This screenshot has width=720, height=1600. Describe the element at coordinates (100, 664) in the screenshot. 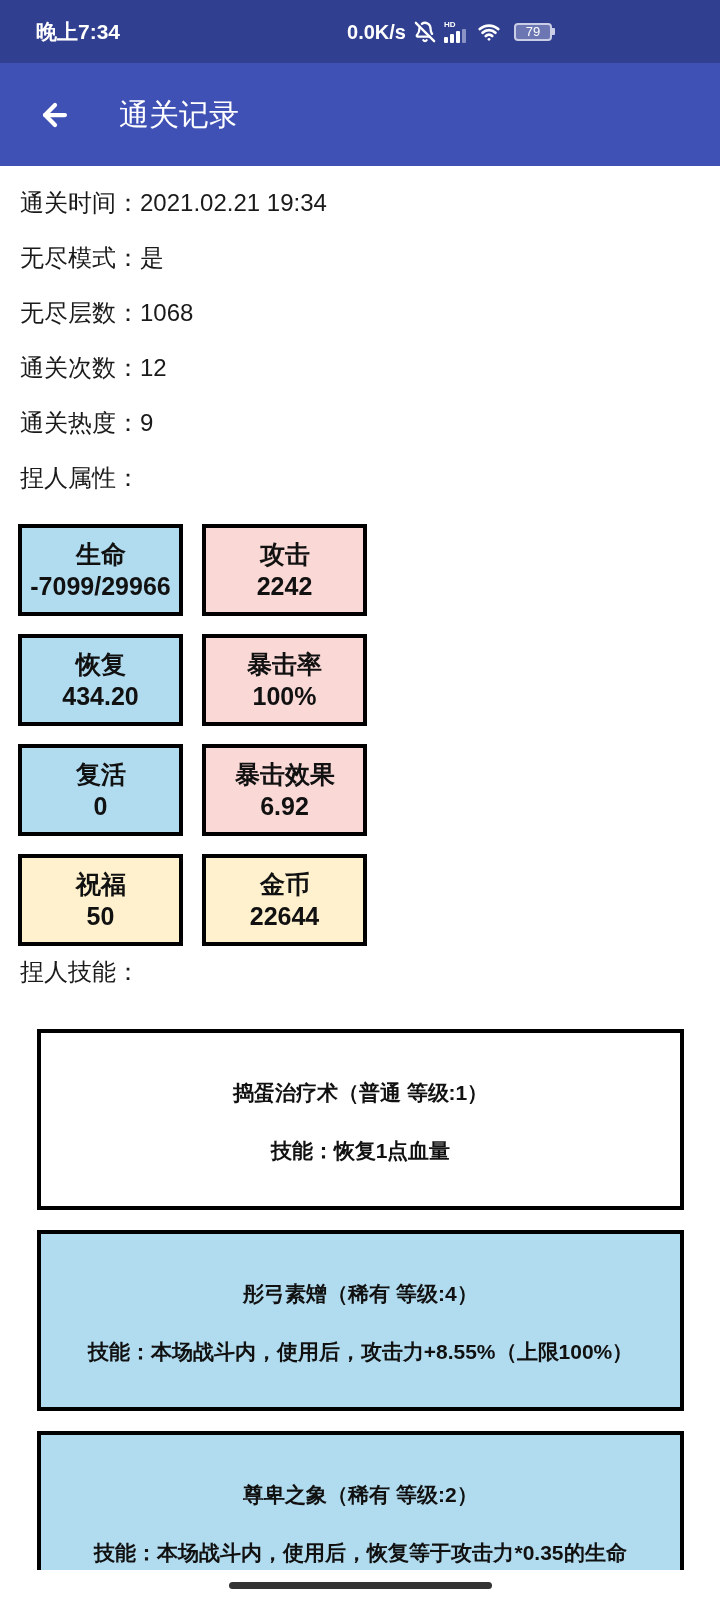

I see `stat-label: 恢复` at that location.